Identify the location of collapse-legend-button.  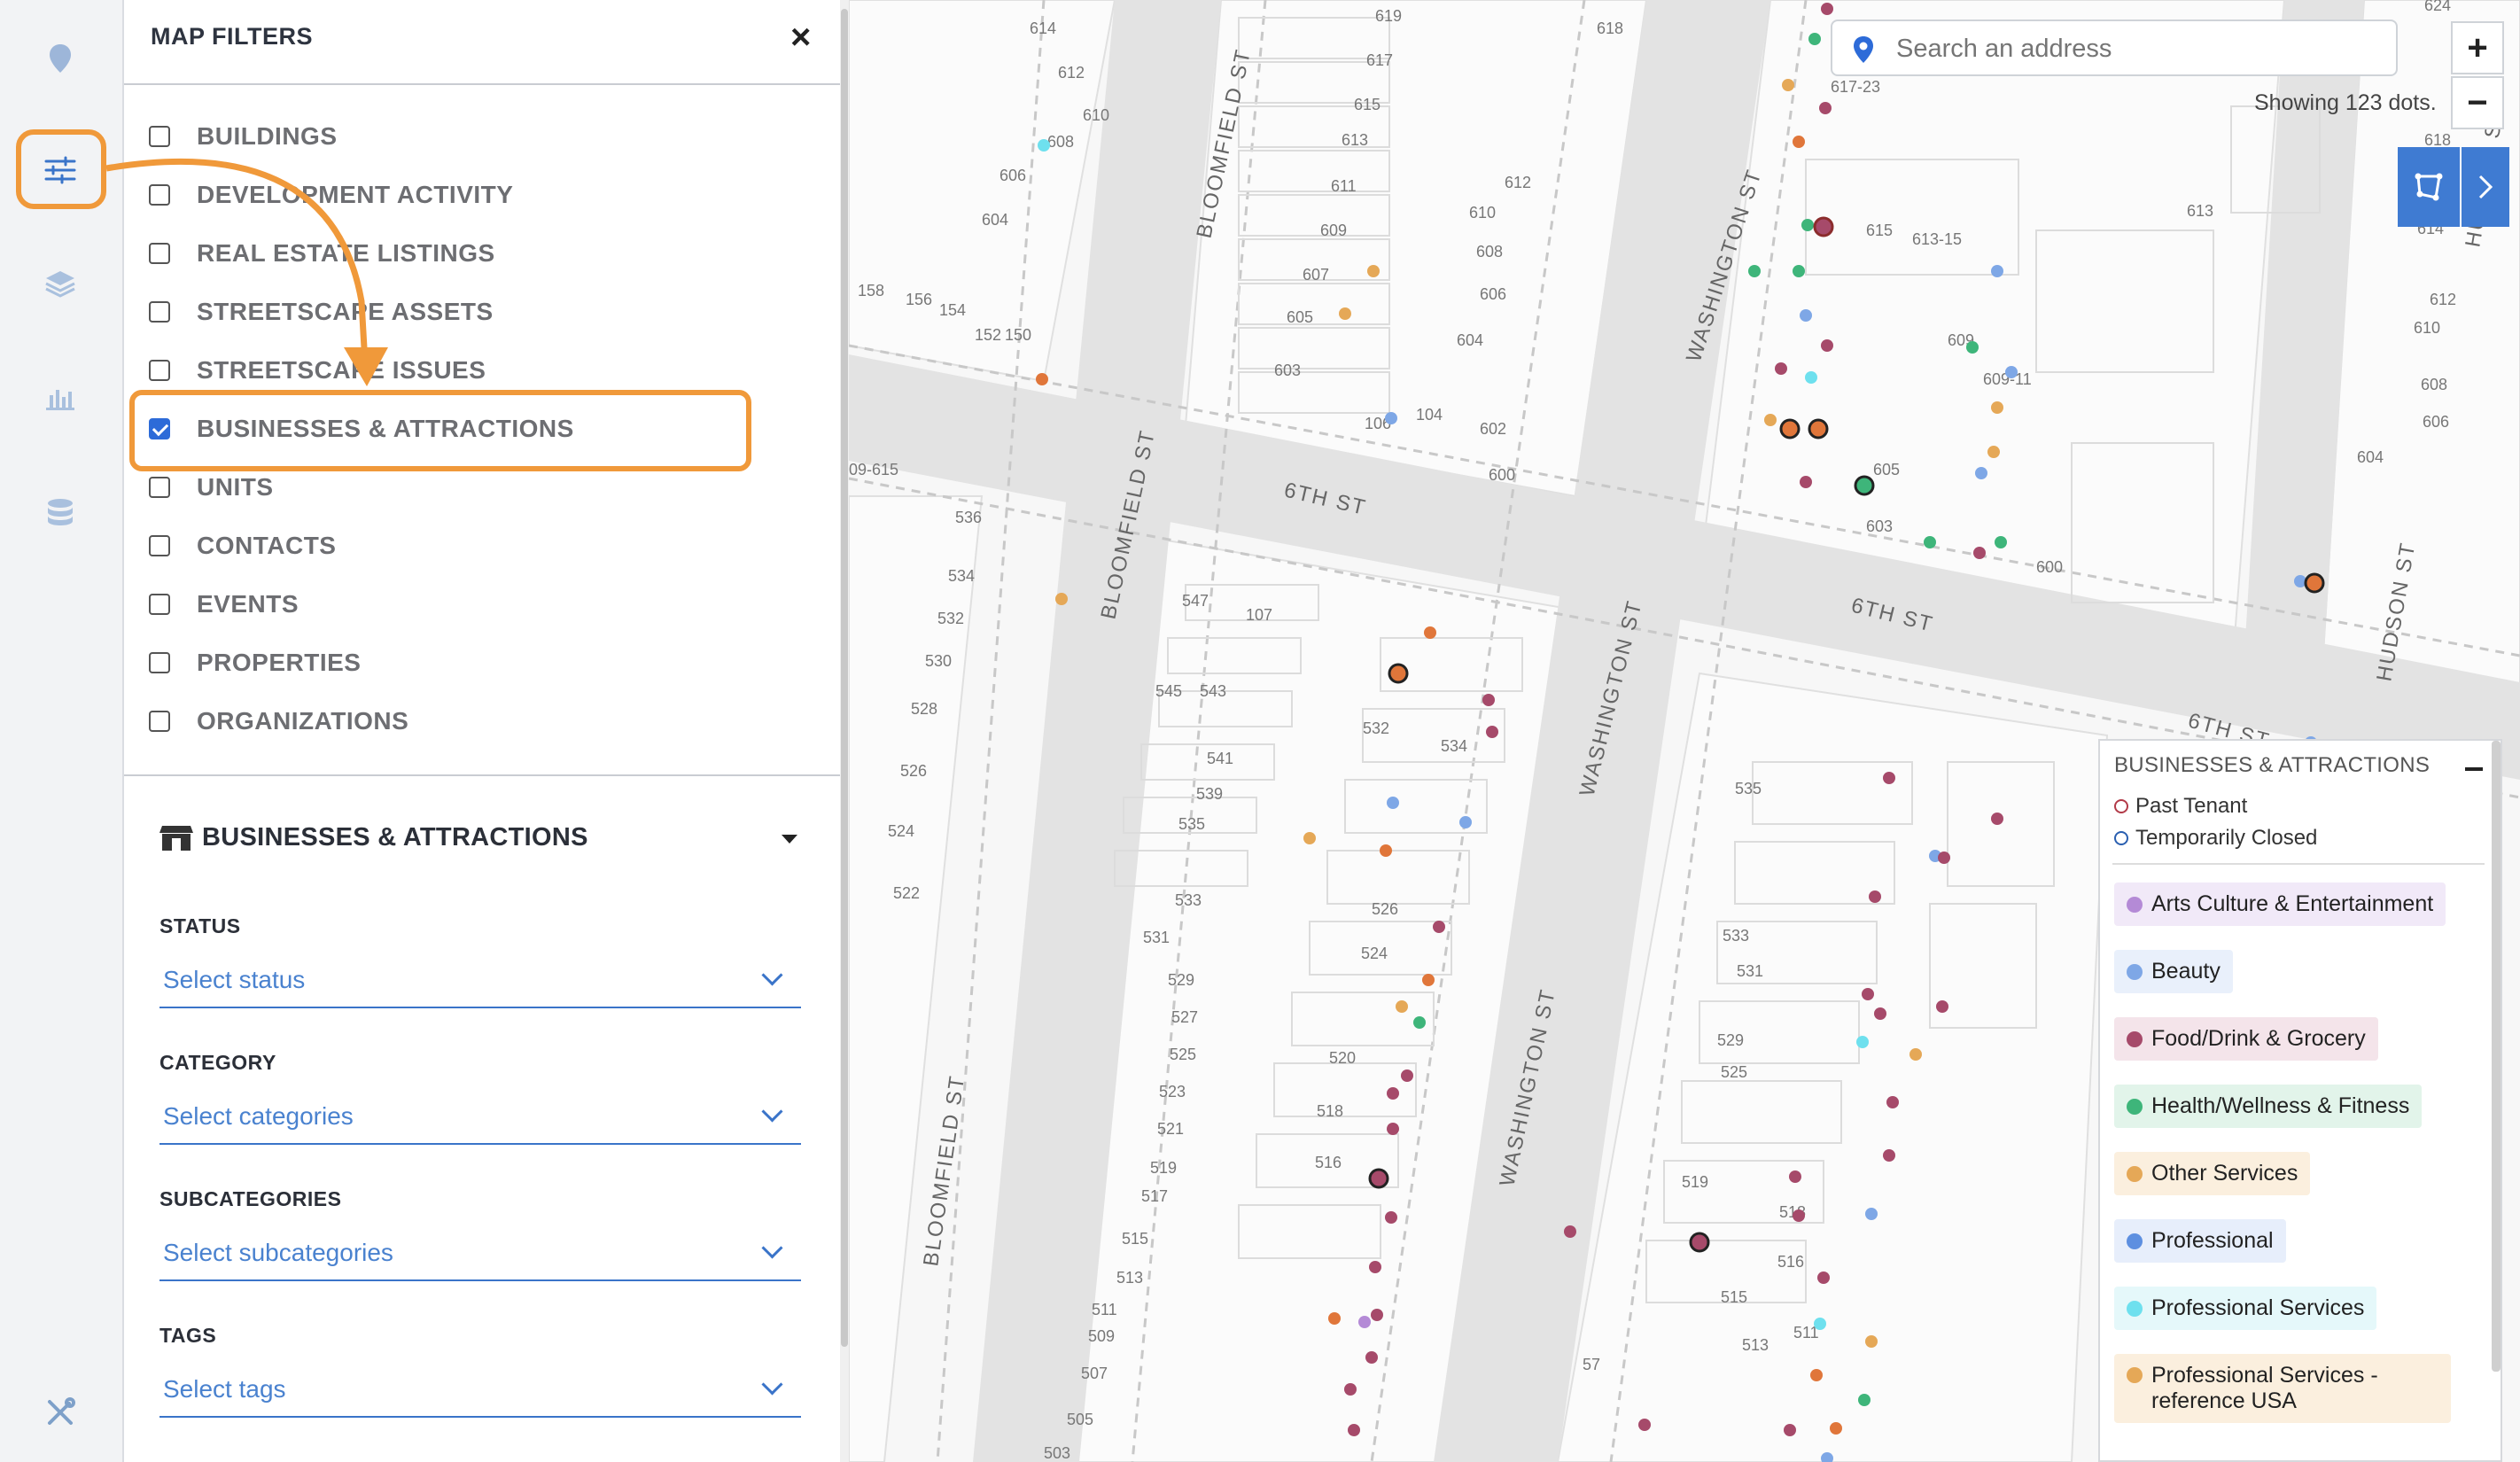
(2474, 769).